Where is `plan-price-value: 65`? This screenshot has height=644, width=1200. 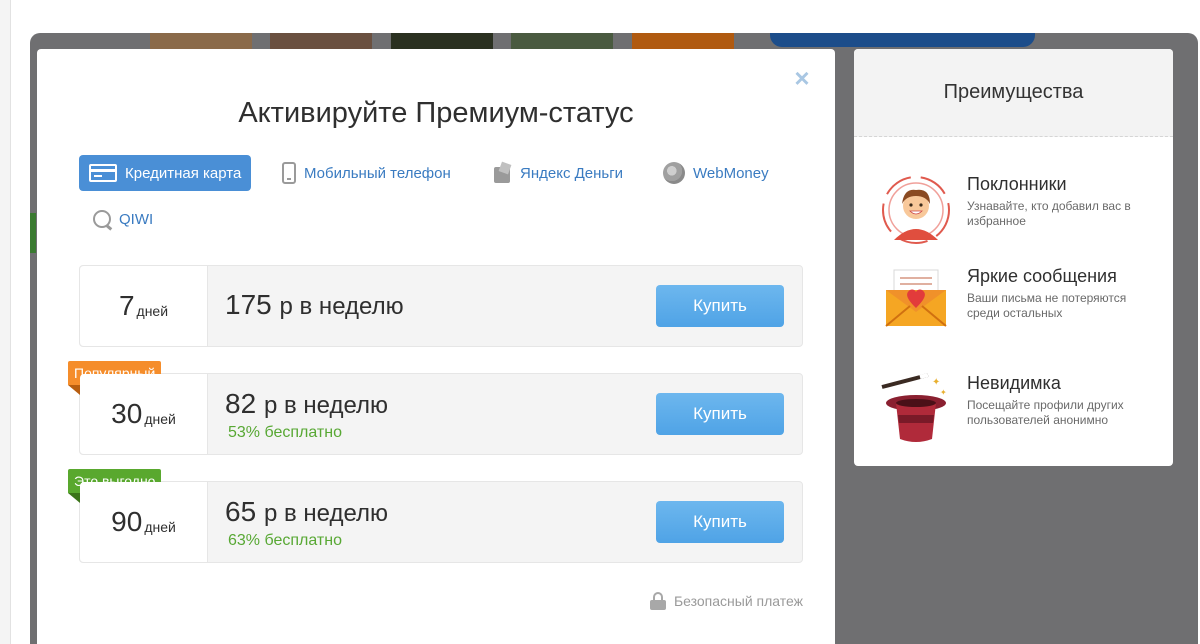 plan-price-value: 65 is located at coordinates (241, 511).